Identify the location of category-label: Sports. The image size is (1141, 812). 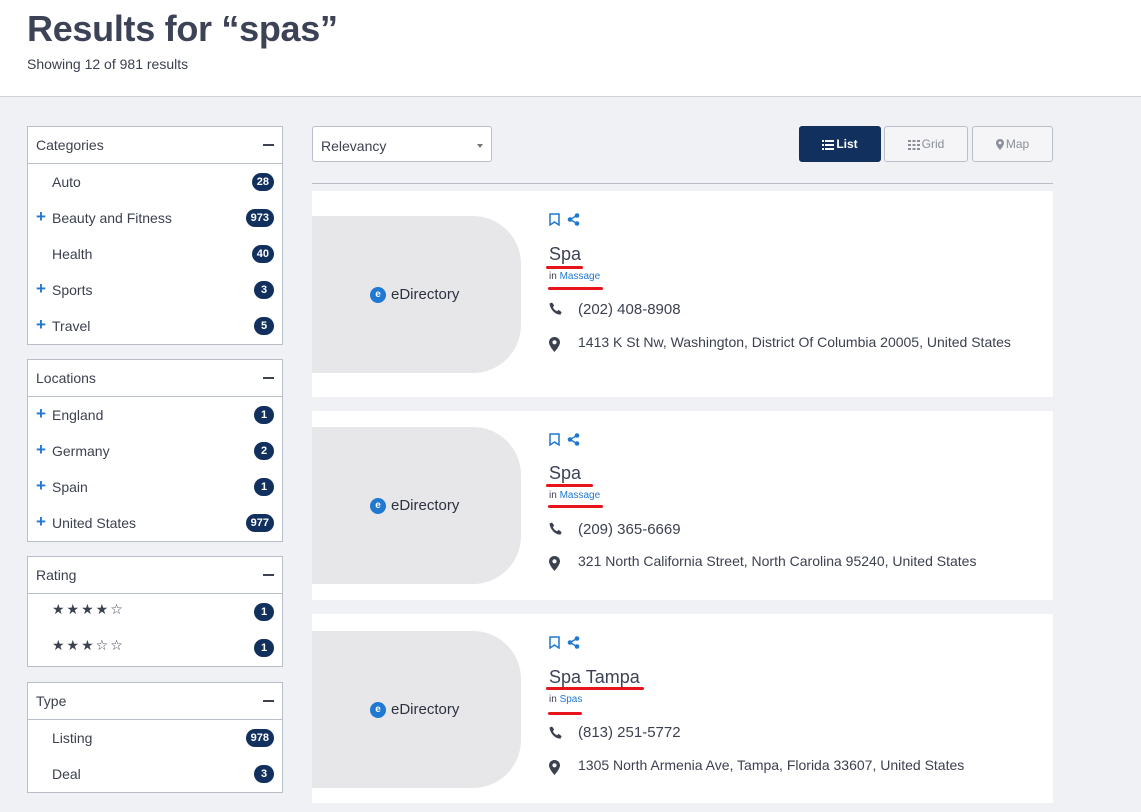
(72, 290).